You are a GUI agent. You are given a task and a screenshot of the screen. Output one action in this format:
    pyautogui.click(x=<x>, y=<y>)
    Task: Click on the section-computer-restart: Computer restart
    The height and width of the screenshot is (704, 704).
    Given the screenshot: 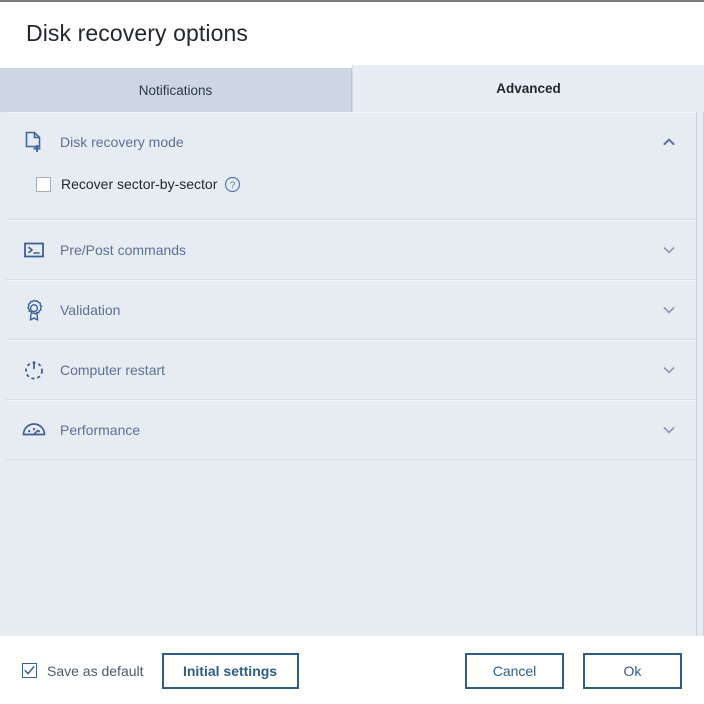 What is the action you would take?
    pyautogui.click(x=351, y=370)
    